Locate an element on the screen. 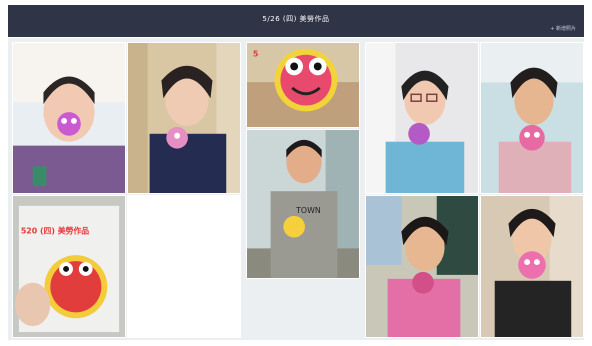 This screenshot has height=346, width=592. album-title: 5/26 (四) 美勞作品 is located at coordinates (296, 19).